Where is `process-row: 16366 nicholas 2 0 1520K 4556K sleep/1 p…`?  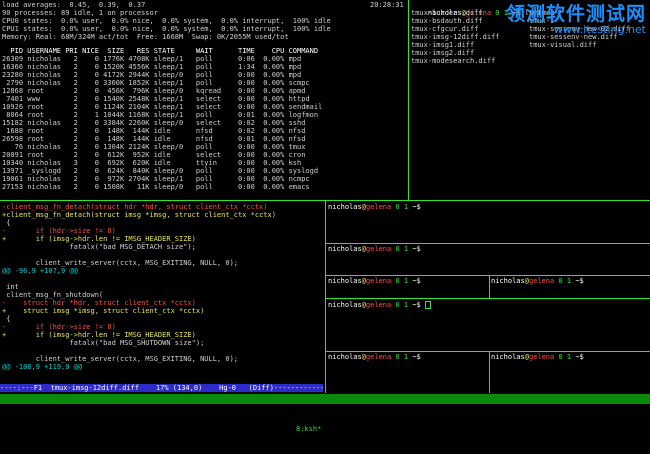
process-row: 16366 nicholas 2 0 1520K 4556K sleep/1 p… is located at coordinates (152, 67).